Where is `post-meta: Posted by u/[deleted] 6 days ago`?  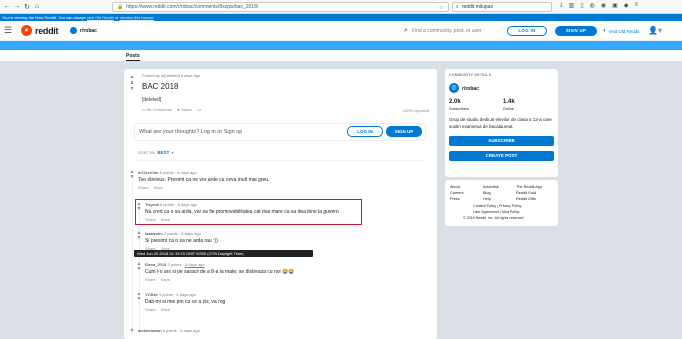
post-meta: Posted by u/[deleted] 6 days ago is located at coordinates (171, 75).